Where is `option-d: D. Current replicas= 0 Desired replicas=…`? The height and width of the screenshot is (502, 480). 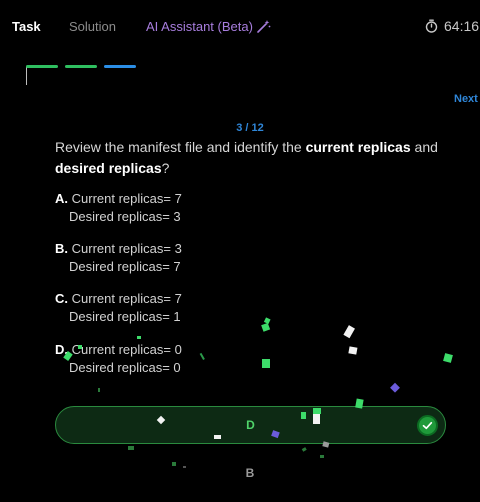 option-d: D. Current replicas= 0 Desired replicas=… is located at coordinates (118, 359).